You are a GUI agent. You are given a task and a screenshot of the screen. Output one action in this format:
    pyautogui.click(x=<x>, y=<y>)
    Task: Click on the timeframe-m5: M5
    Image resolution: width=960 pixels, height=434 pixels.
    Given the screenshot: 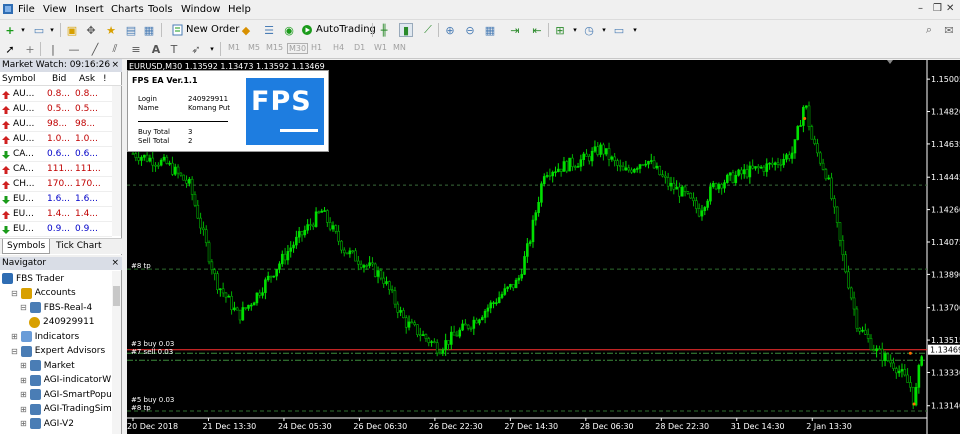 What is the action you would take?
    pyautogui.click(x=254, y=47)
    